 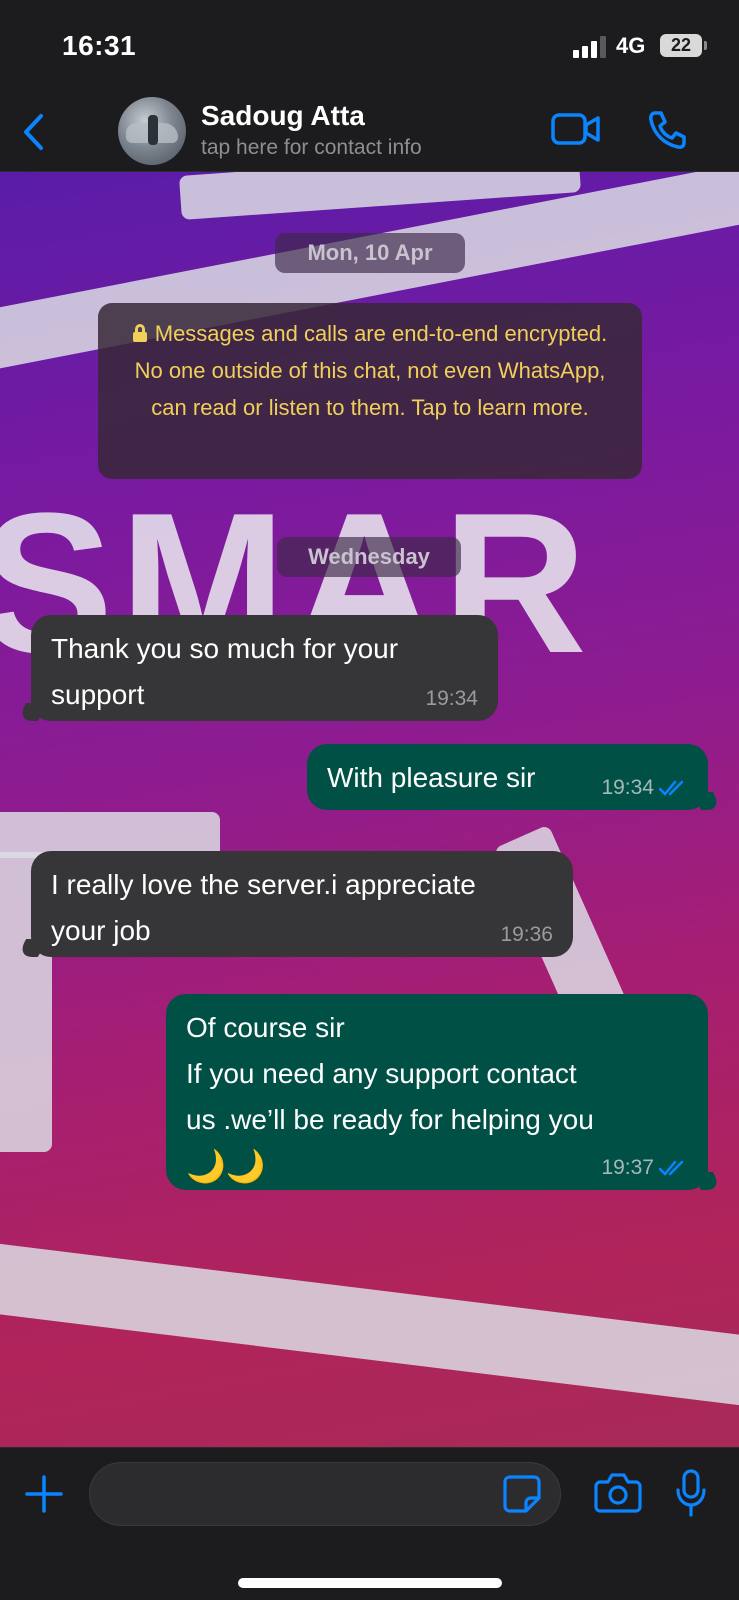 I want to click on input-bar, so click(x=369, y=1523).